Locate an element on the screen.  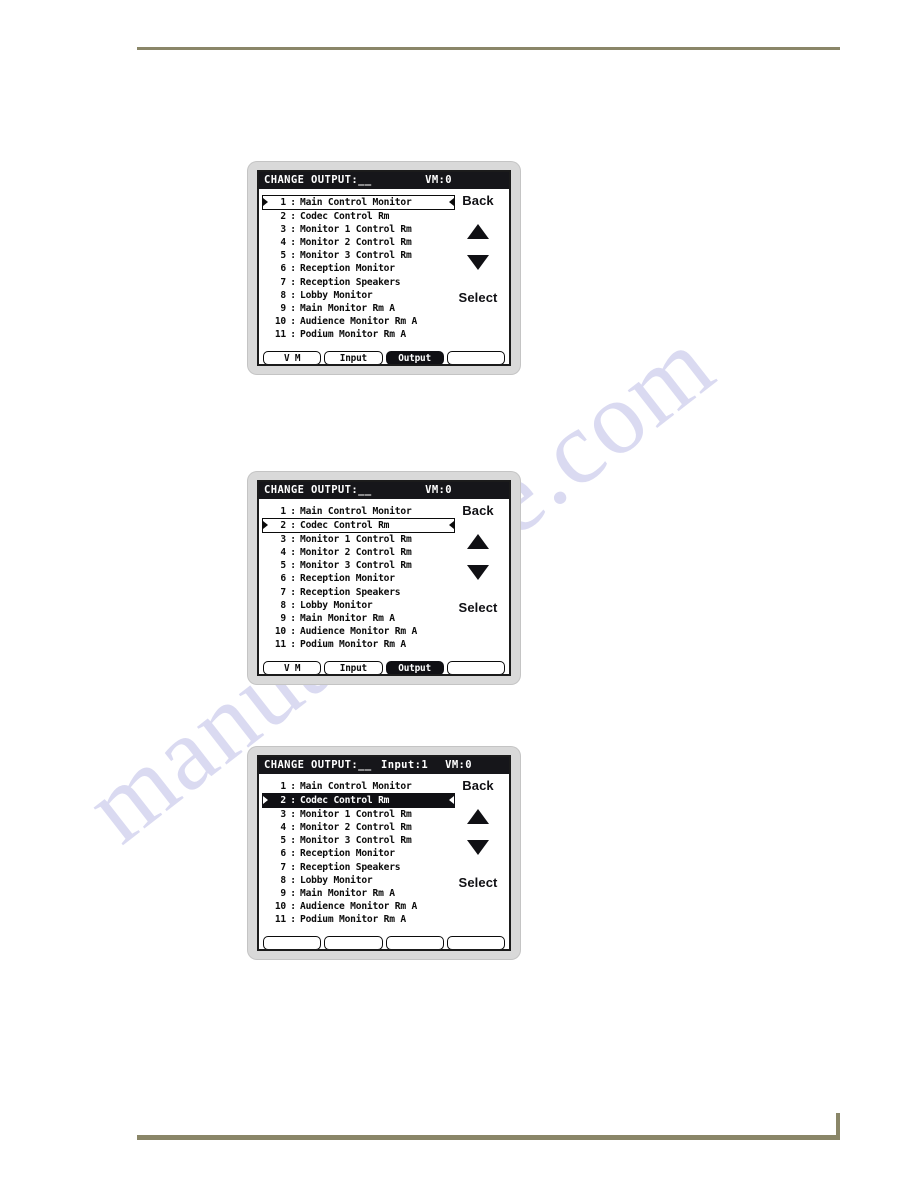
output-list-item-index: 4 is located at coordinates (283, 827).